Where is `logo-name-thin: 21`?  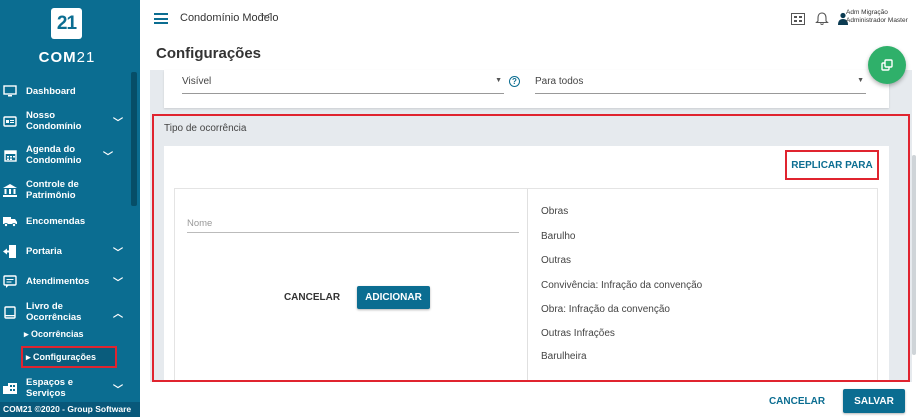 logo-name-thin: 21 is located at coordinates (86, 57).